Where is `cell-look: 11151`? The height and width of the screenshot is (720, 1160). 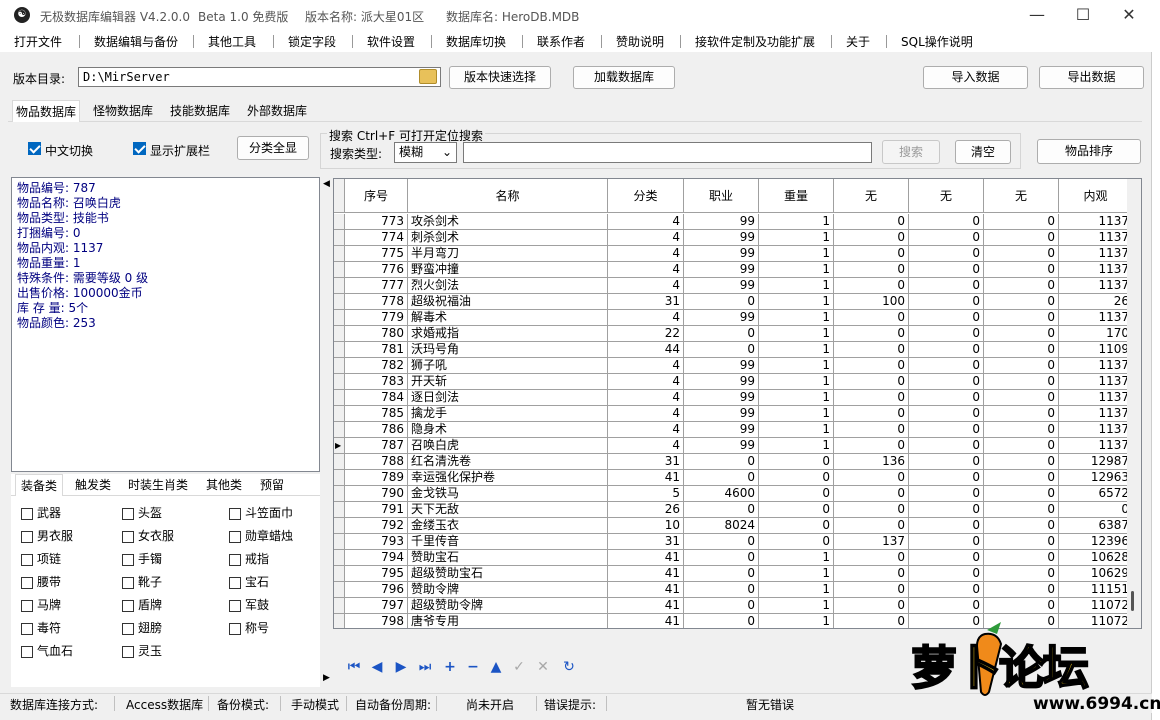 cell-look: 11151 is located at coordinates (1096, 590).